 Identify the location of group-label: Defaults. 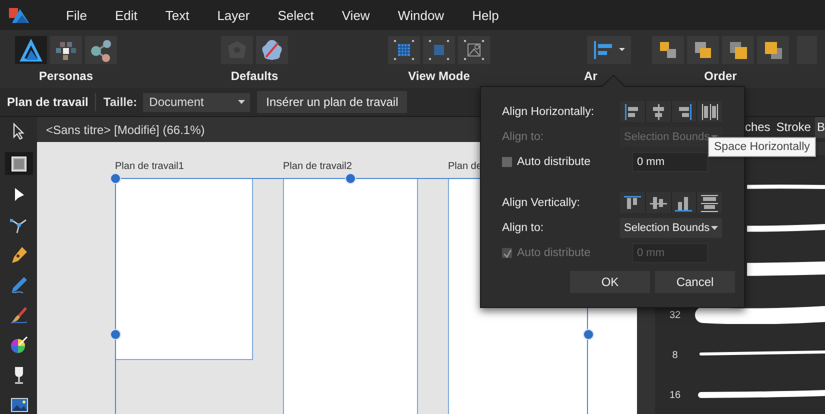
(254, 76).